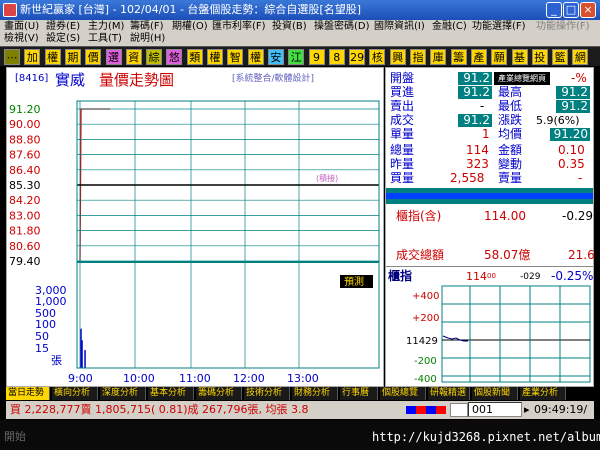 This screenshot has height=450, width=600. Describe the element at coordinates (402, 134) in the screenshot. I see `single-volume-label: 單量` at that location.